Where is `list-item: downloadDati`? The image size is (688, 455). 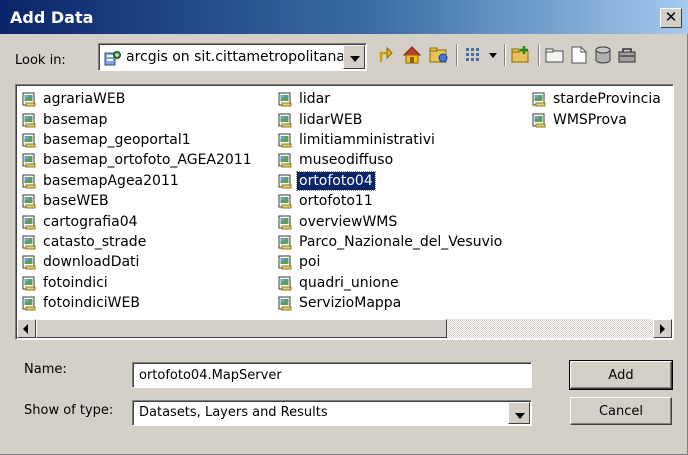 list-item: downloadDati is located at coordinates (138, 262).